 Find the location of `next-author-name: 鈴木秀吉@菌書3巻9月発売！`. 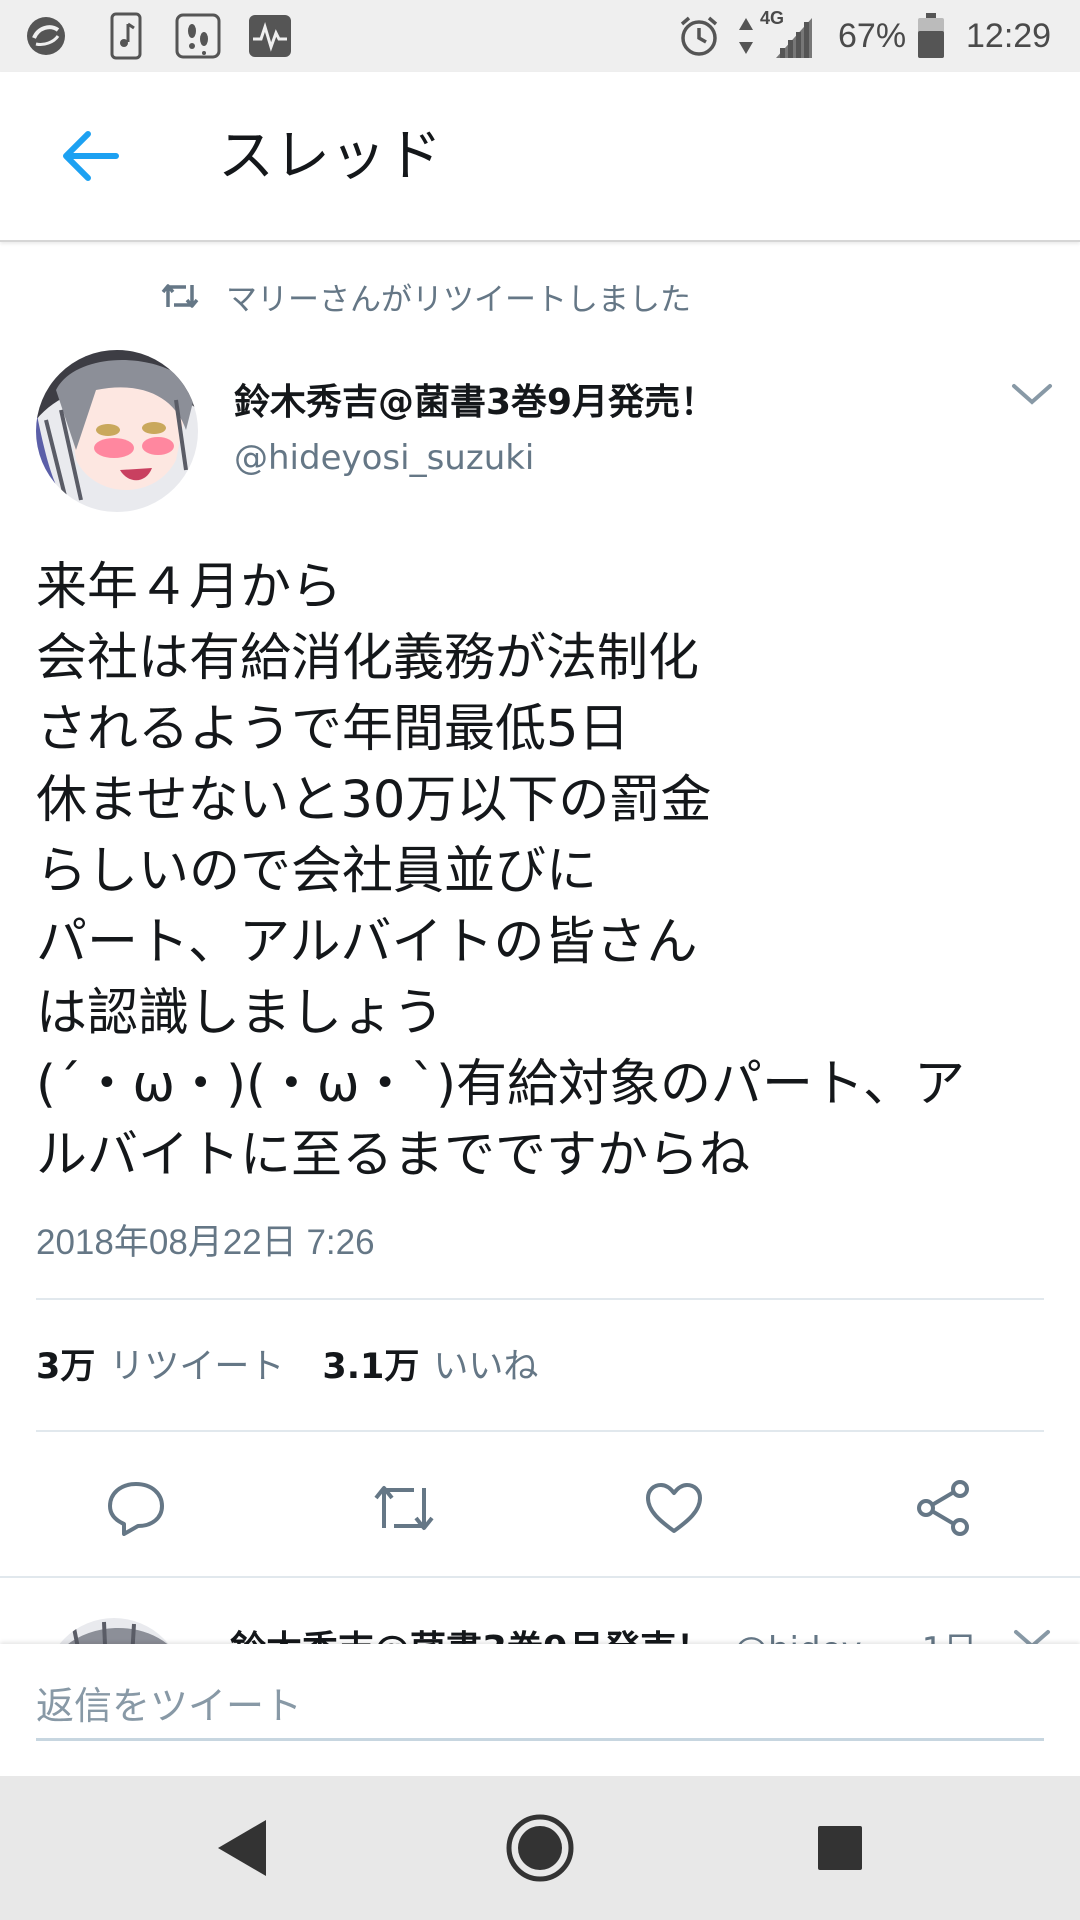

next-author-name: 鈴木秀吉@菌書3巻9月発売！ is located at coordinates (471, 1632).